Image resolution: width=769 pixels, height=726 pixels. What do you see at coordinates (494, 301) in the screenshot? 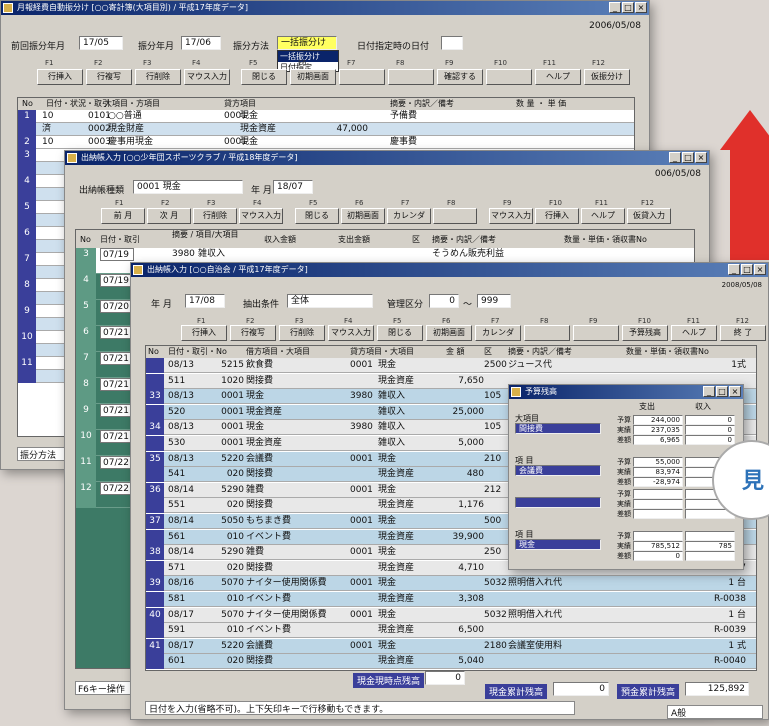
I see `kubun-to-field: 999` at bounding box center [494, 301].